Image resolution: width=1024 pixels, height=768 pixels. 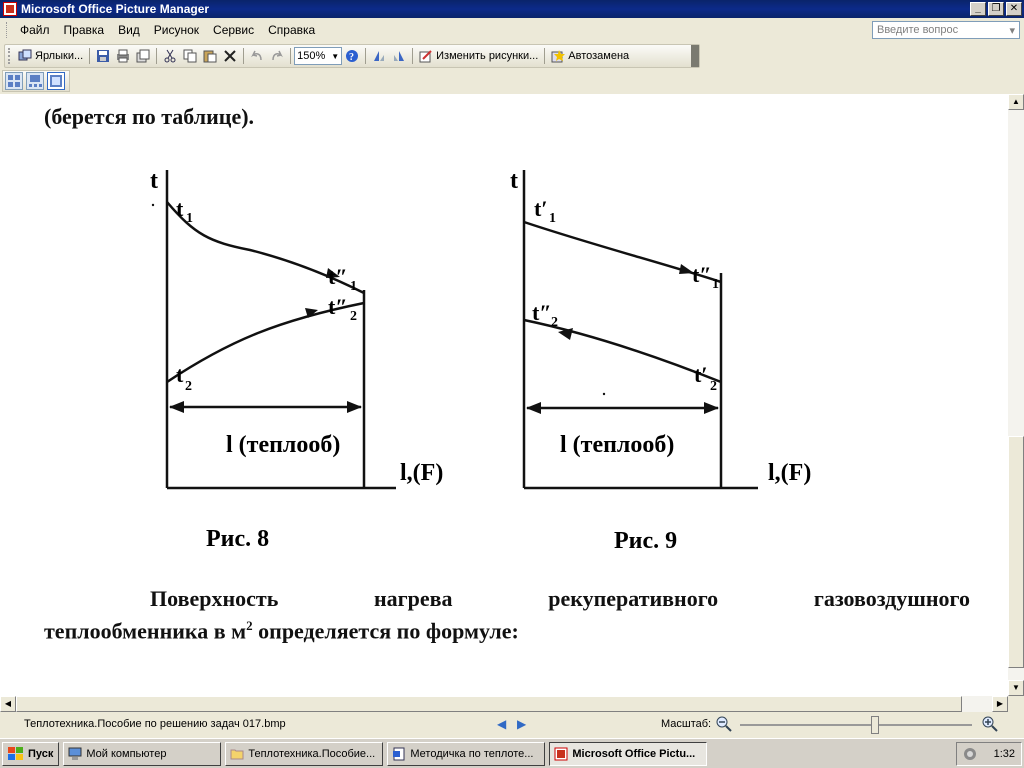 What do you see at coordinates (385, 631) in the screenshot?
I see `para-line2-b: определяется по формуле:` at bounding box center [385, 631].